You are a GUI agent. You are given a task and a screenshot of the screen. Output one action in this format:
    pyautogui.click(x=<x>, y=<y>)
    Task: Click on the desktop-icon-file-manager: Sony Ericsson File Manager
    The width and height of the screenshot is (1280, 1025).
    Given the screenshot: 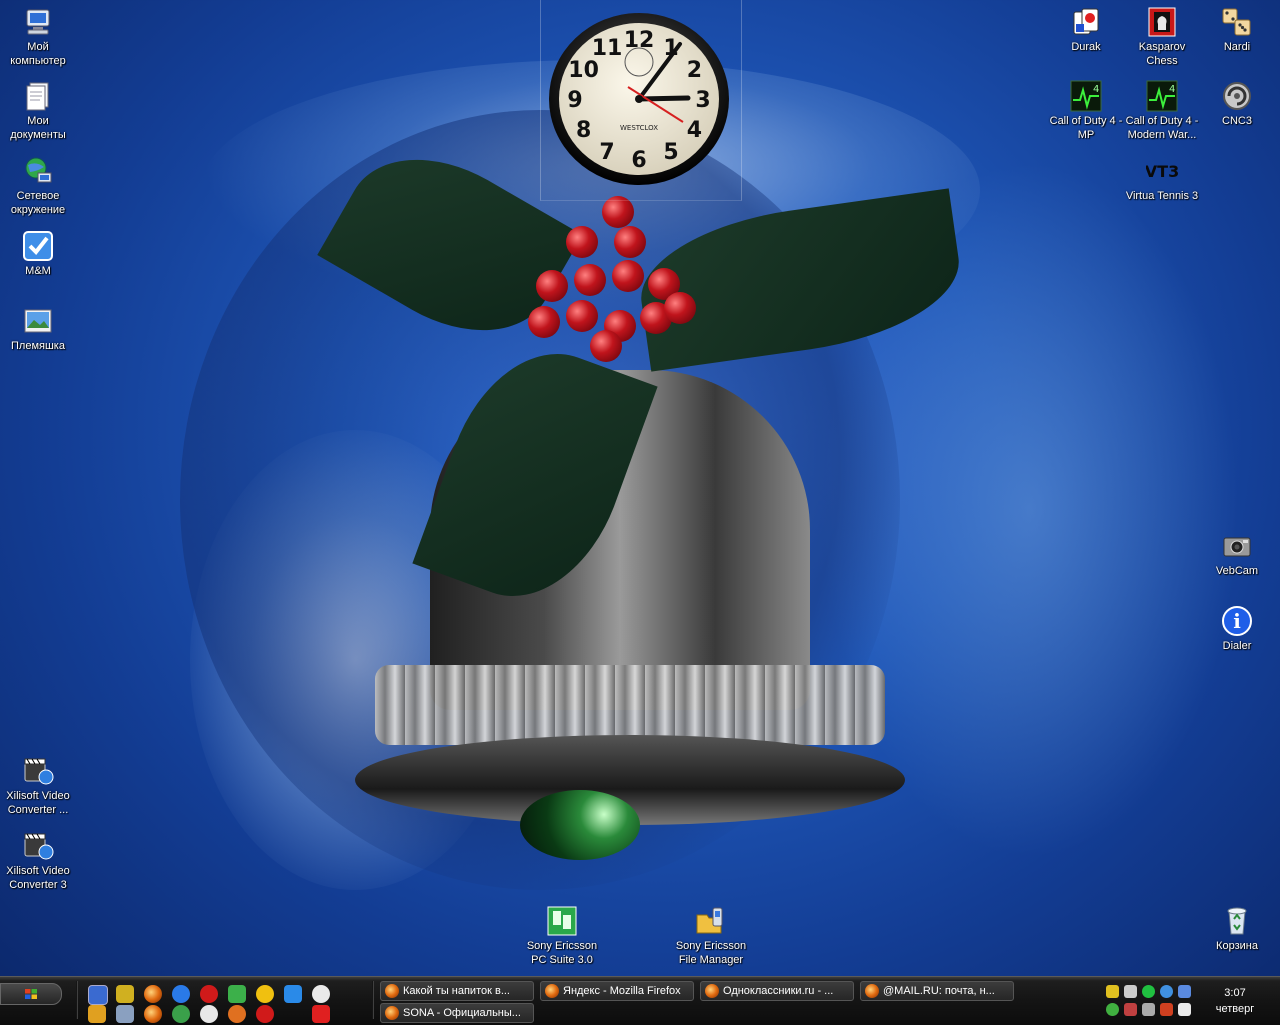 What is the action you would take?
    pyautogui.click(x=711, y=936)
    